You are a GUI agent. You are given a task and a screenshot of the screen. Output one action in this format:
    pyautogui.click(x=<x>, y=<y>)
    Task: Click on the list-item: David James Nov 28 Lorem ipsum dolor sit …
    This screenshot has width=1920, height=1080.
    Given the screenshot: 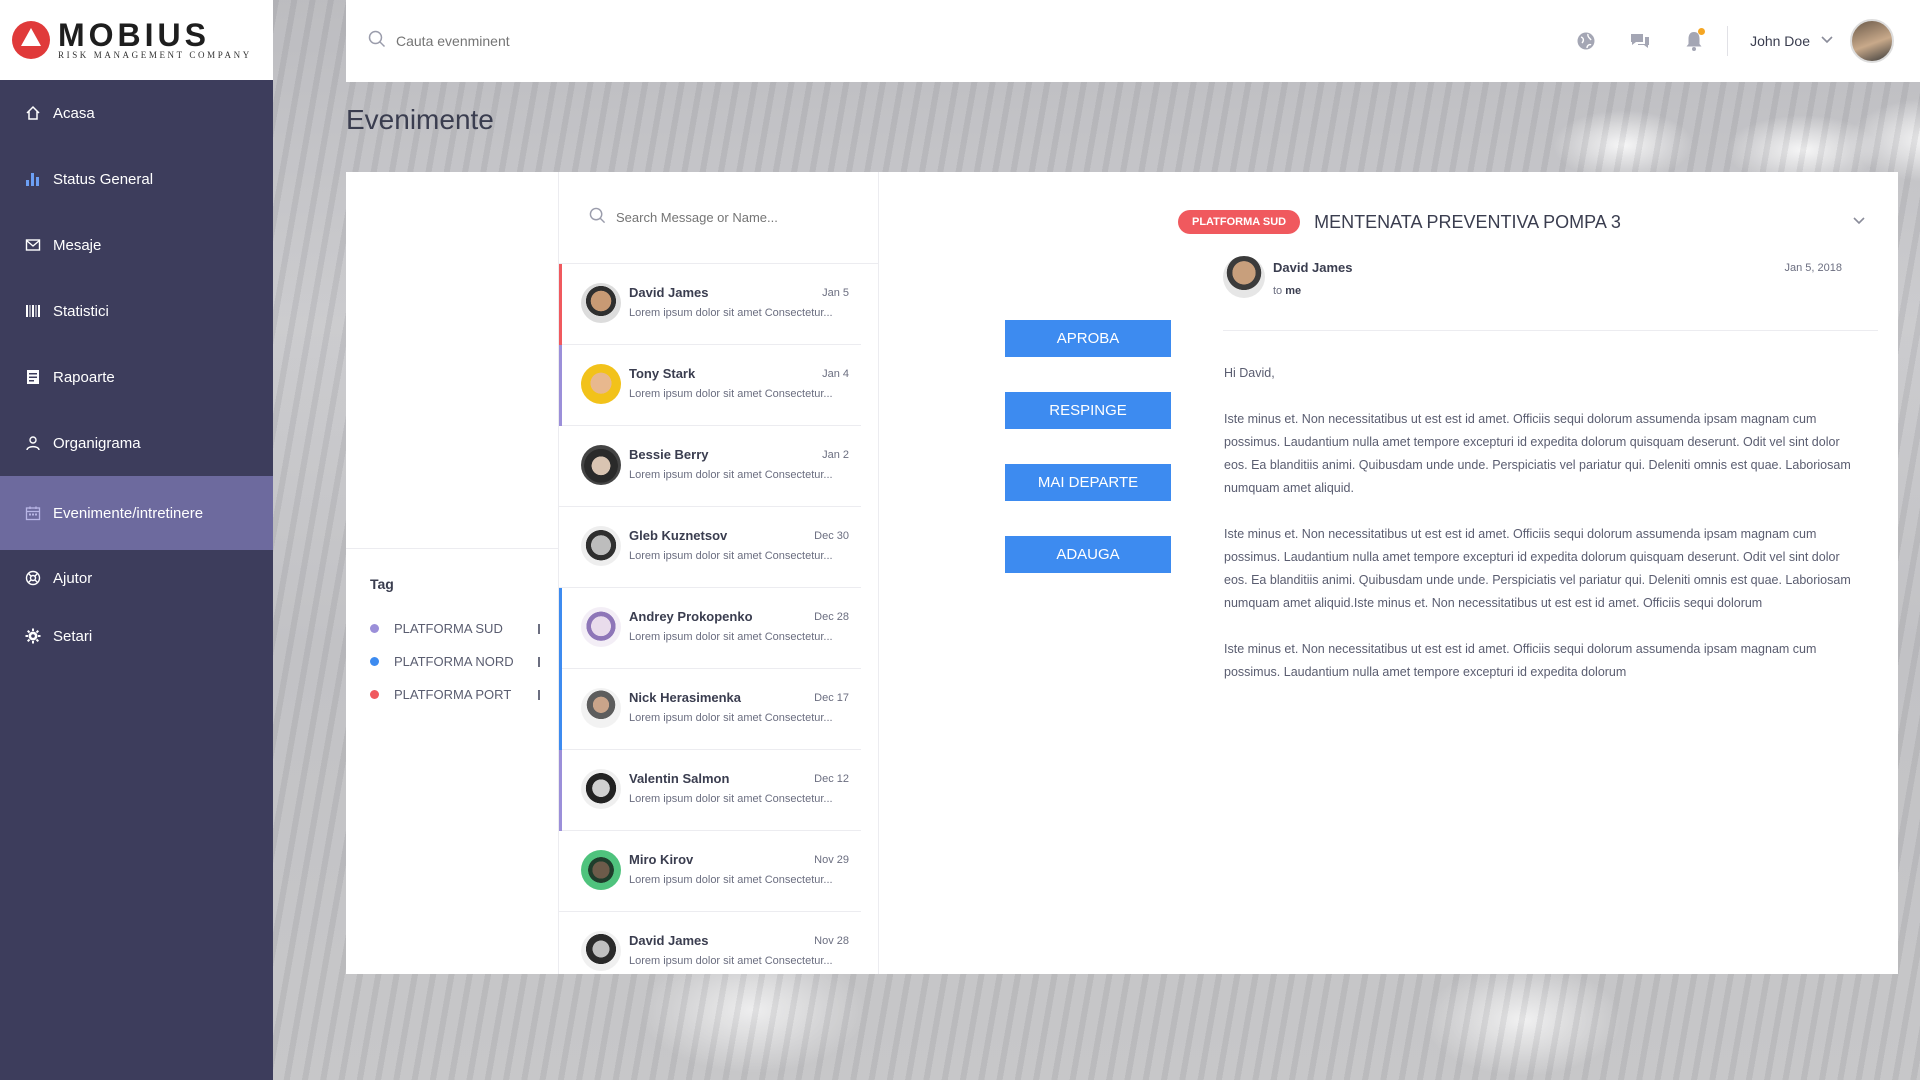 What is the action you would take?
    pyautogui.click(x=710, y=943)
    